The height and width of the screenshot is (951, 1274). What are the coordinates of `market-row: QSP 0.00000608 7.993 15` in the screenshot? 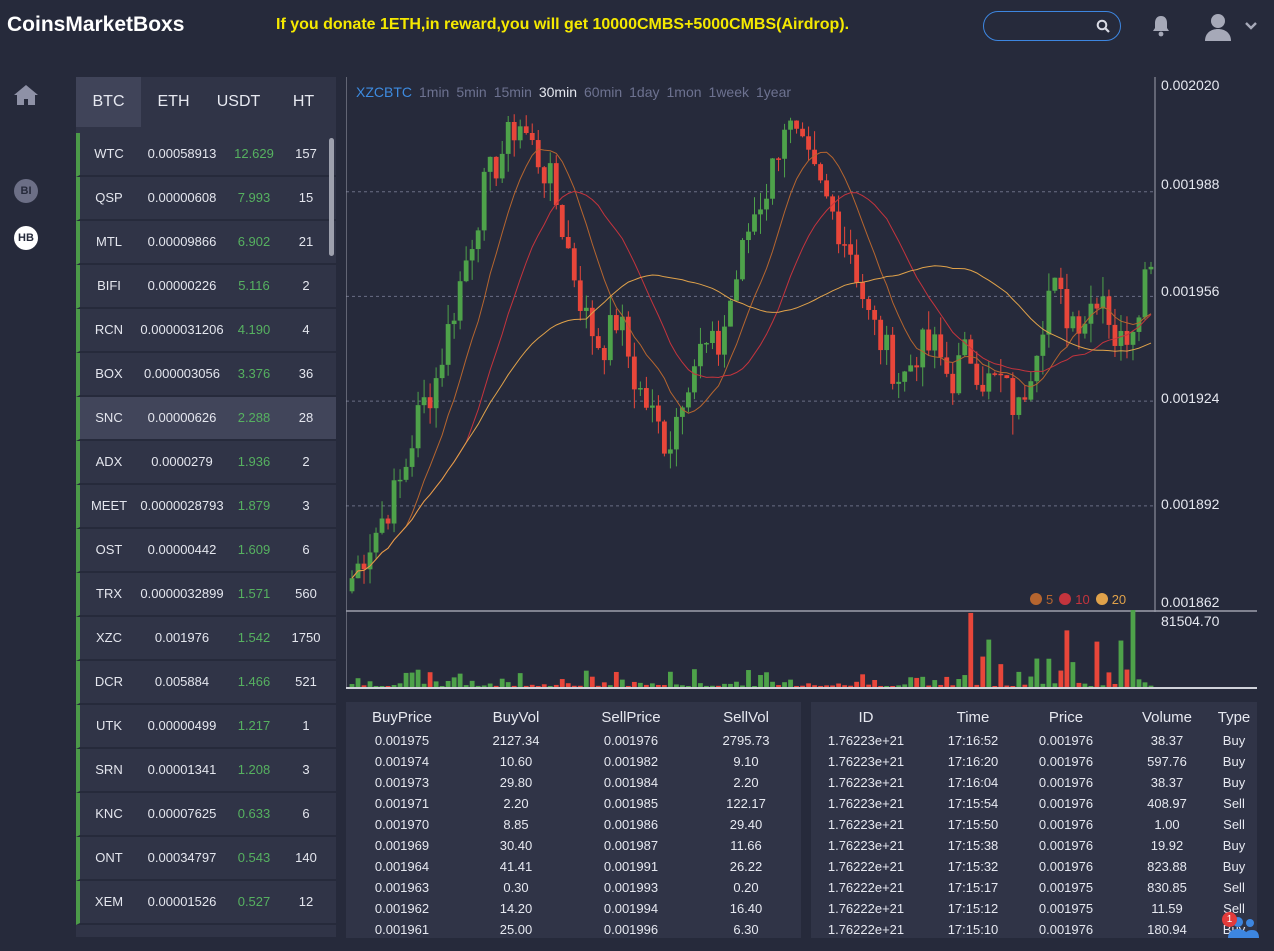 It's located at (206, 199).